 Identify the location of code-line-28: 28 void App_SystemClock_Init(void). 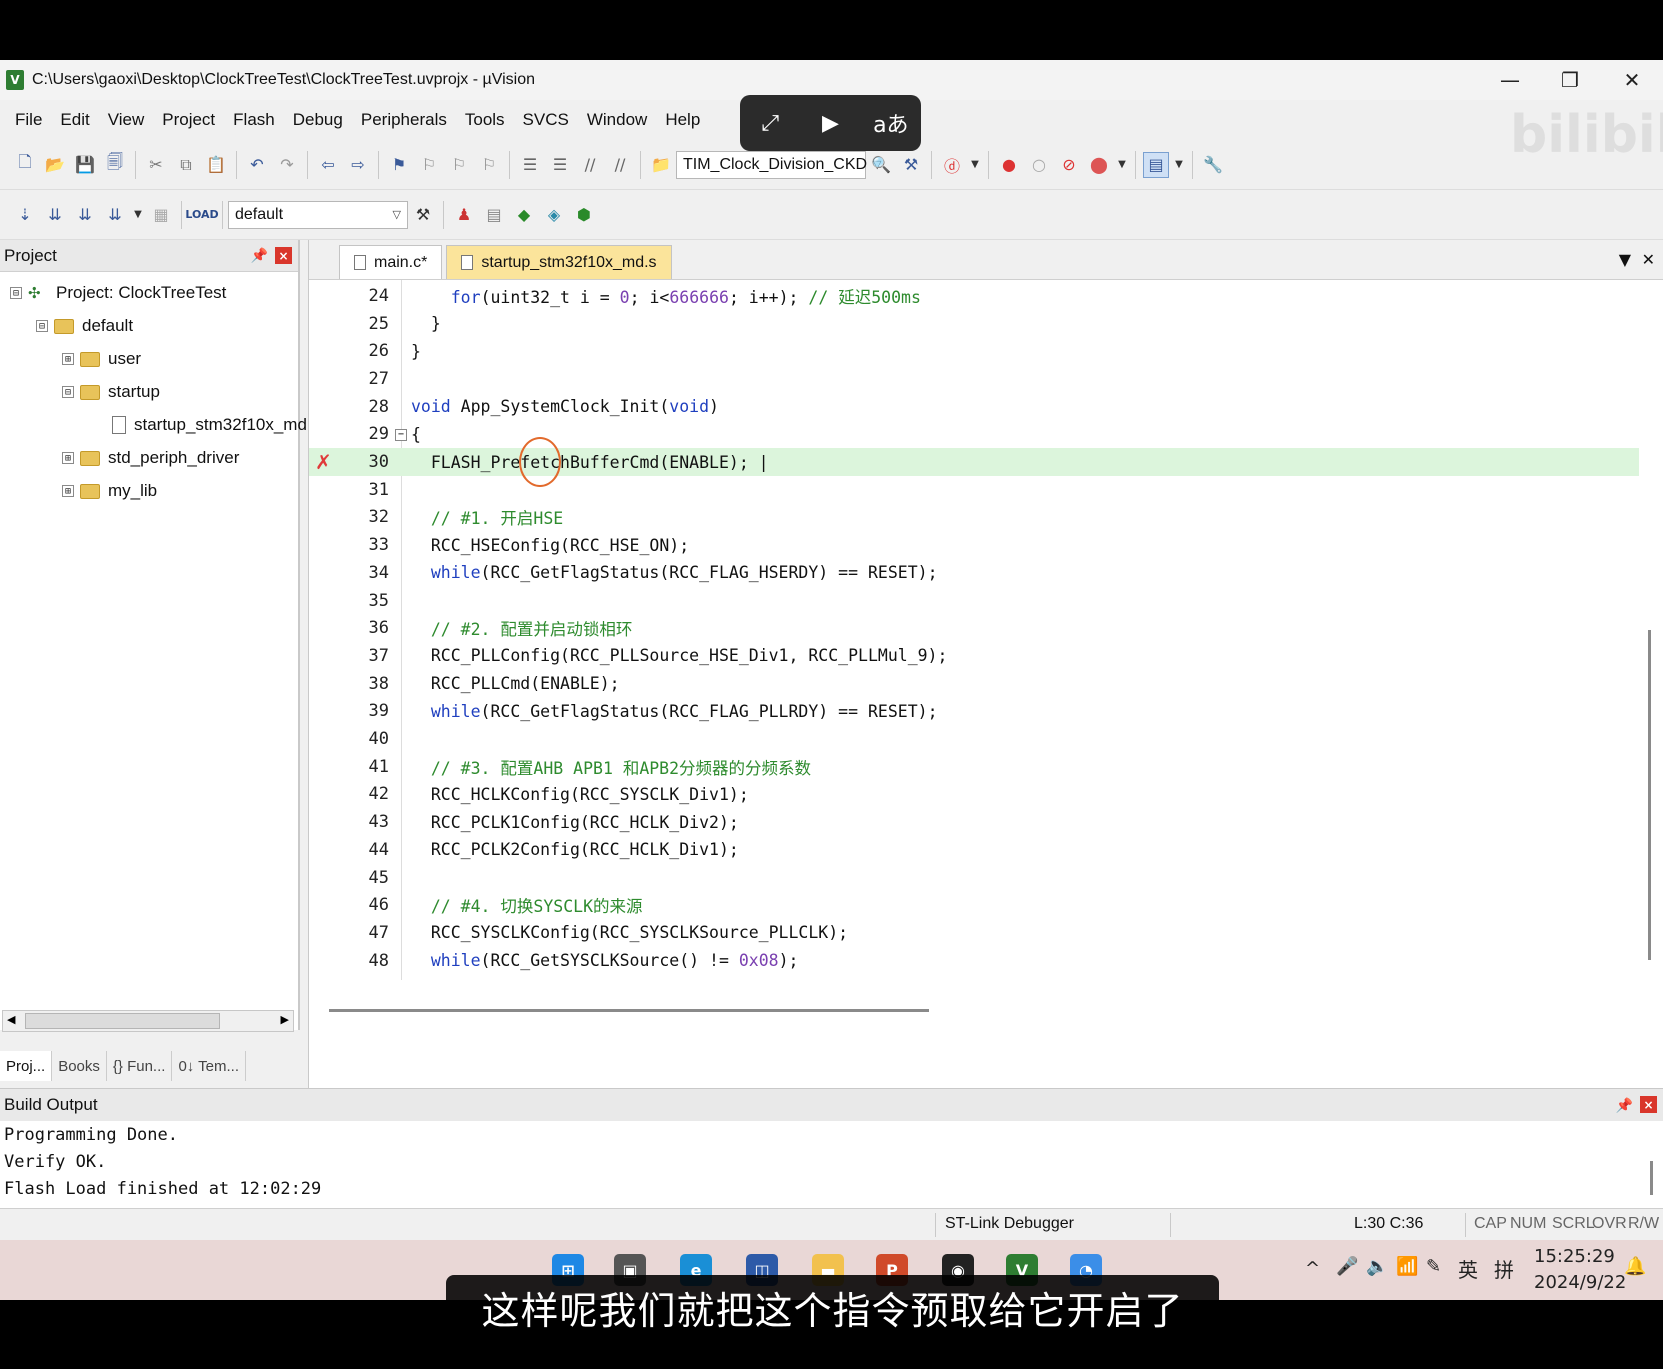
(974, 407).